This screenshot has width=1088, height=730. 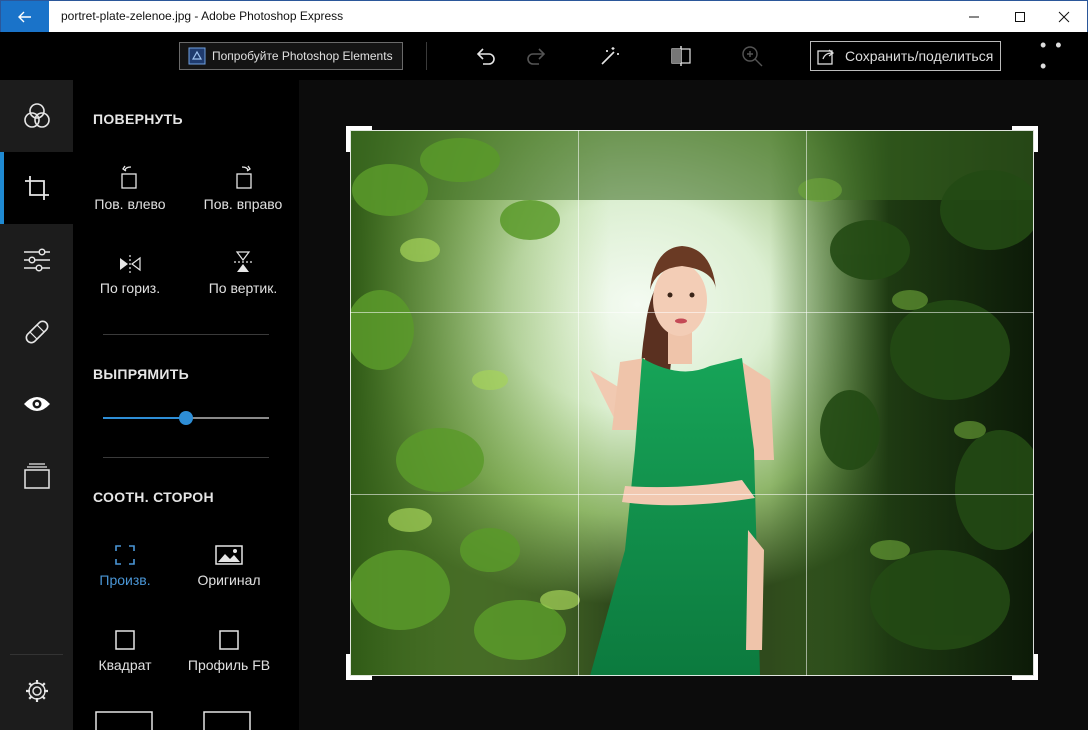 I want to click on share-icon, so click(x=826, y=57).